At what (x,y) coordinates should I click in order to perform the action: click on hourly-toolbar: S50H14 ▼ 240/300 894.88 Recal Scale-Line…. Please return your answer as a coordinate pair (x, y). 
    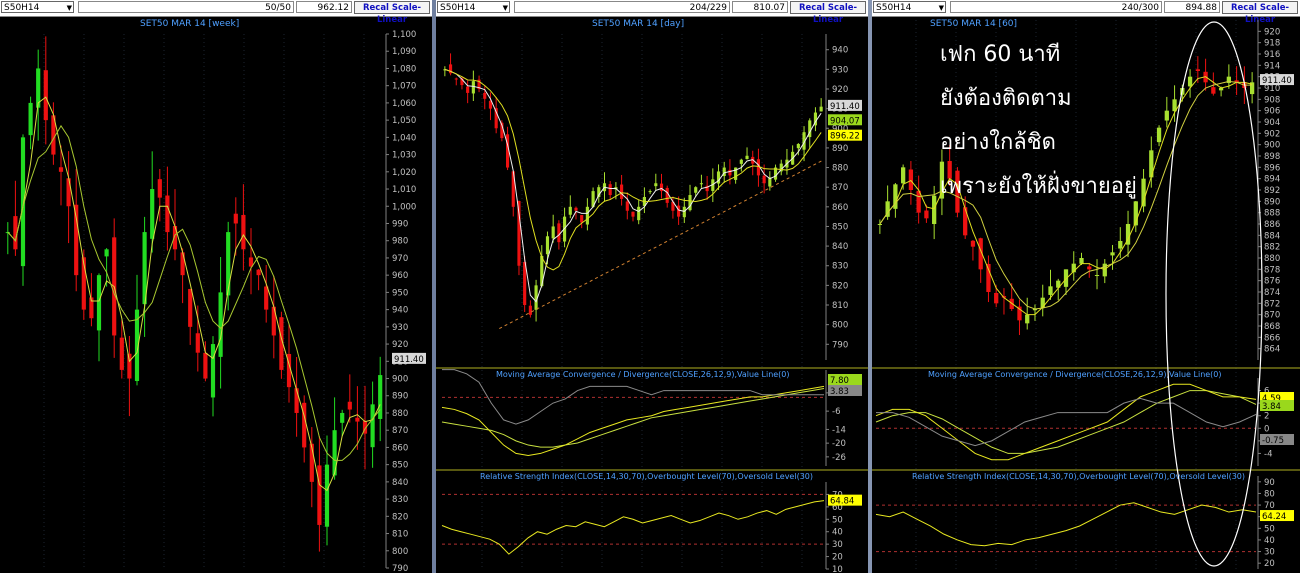
    Looking at the image, I should click on (1086, 12).